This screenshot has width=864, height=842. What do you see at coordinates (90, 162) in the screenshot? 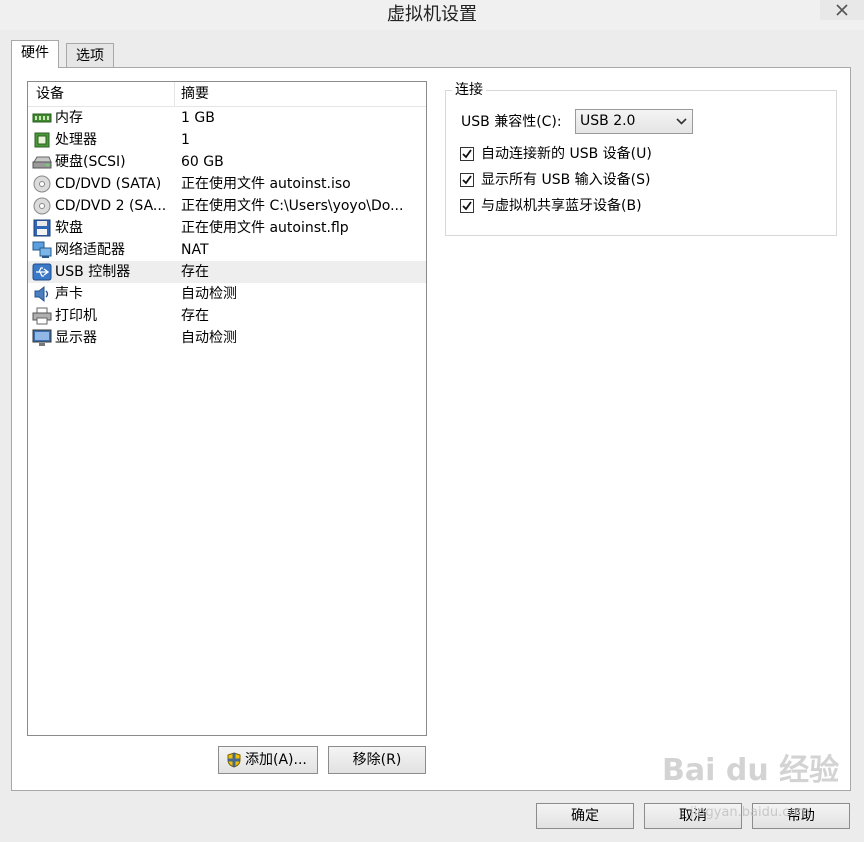
I see `device-name: 硬盘(SCSI)` at bounding box center [90, 162].